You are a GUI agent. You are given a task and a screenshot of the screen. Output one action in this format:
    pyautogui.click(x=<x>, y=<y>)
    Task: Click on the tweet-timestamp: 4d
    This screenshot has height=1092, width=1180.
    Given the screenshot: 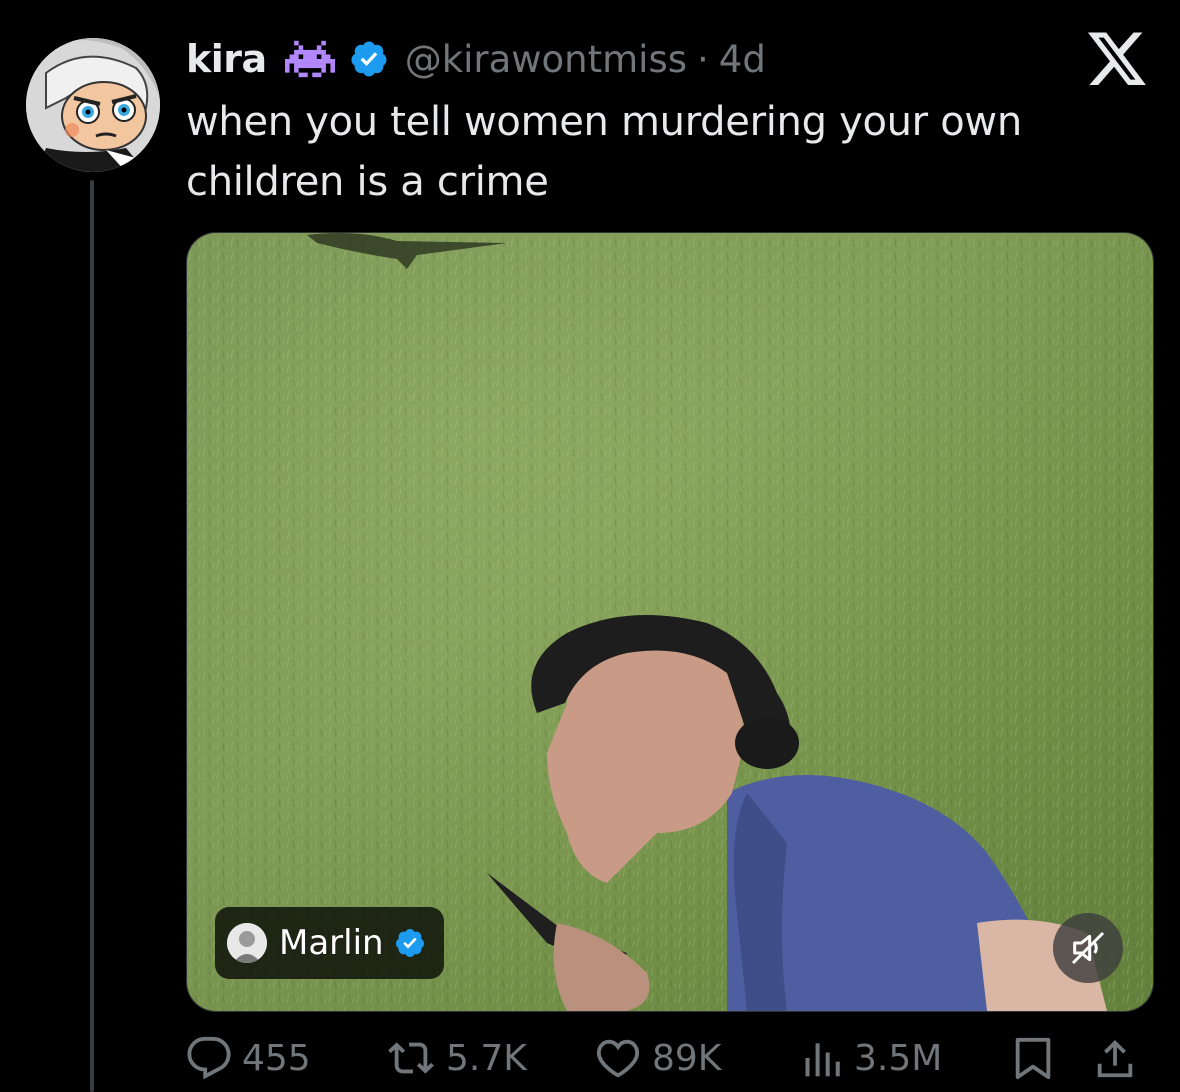 What is the action you would take?
    pyautogui.click(x=742, y=59)
    